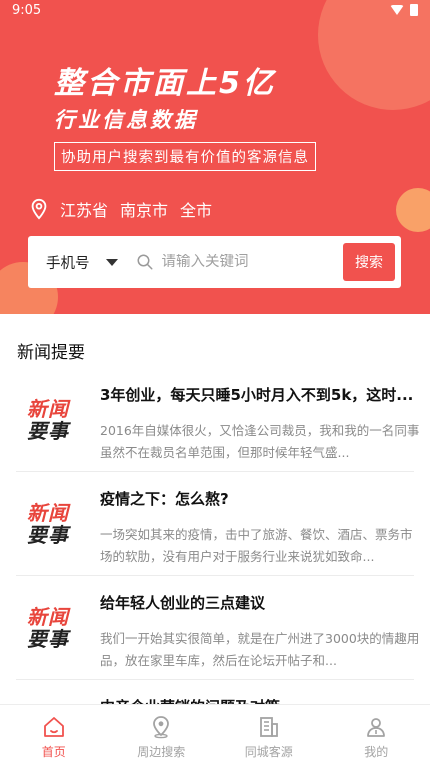 The height and width of the screenshot is (766, 430). I want to click on search-input, so click(241, 262).